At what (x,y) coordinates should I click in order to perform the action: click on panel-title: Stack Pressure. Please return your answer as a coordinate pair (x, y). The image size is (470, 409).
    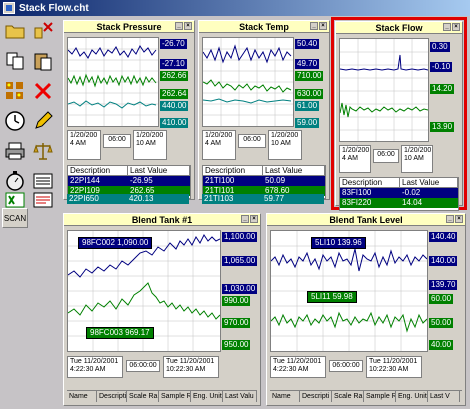
    Looking at the image, I should click on (129, 26).